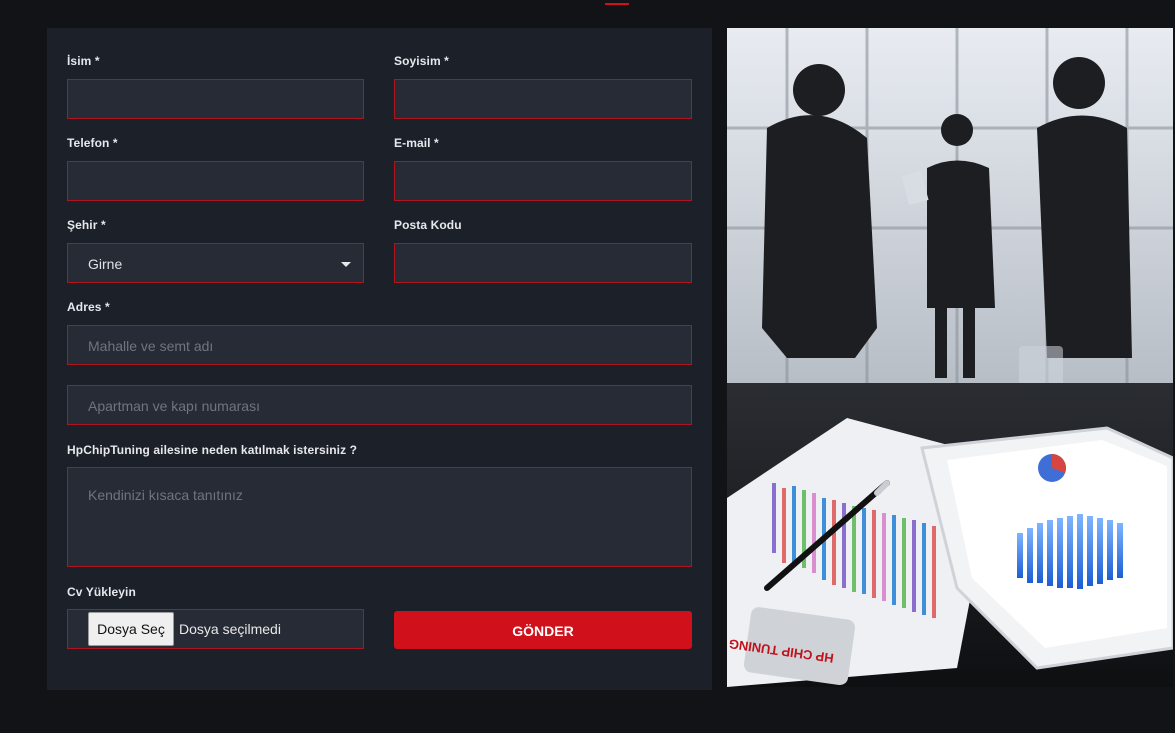 The width and height of the screenshot is (1175, 733). What do you see at coordinates (543, 181) in the screenshot?
I see `email-input` at bounding box center [543, 181].